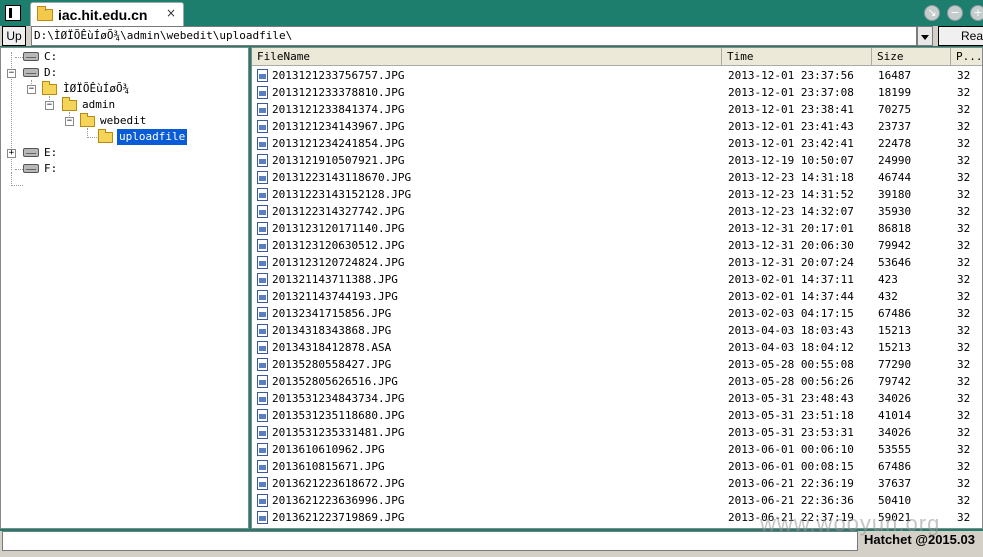 This screenshot has width=983, height=557. I want to click on column-header-time: Time, so click(797, 57).